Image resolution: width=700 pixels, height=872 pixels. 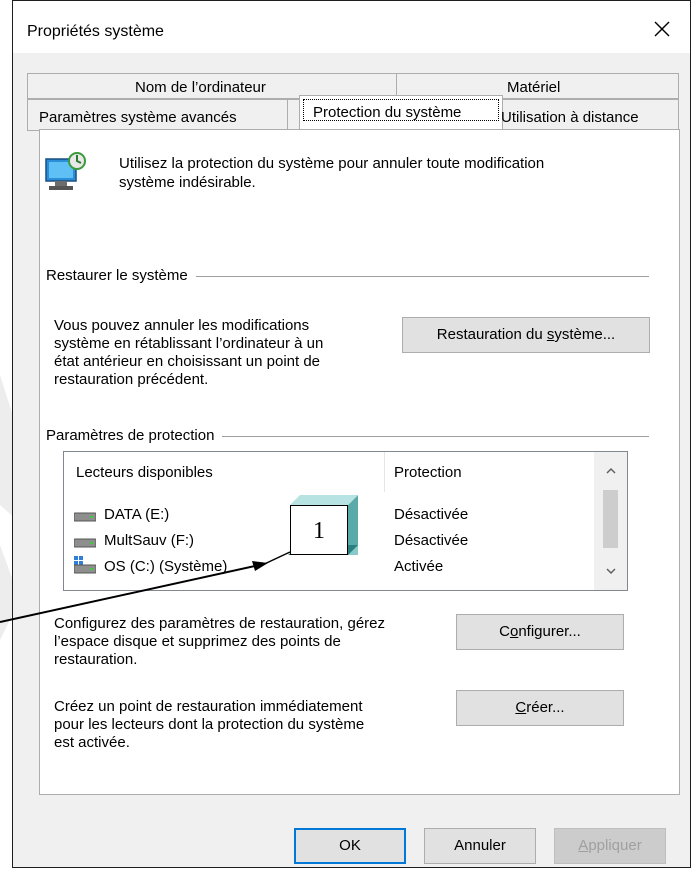 What do you see at coordinates (137, 514) in the screenshot?
I see `drive-name: DATA (E:)` at bounding box center [137, 514].